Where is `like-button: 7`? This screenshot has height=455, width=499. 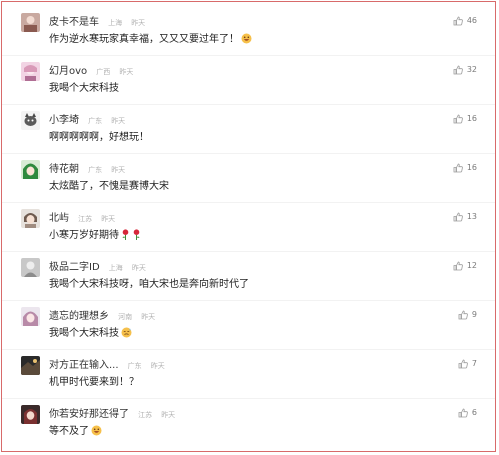 like-button: 7 is located at coordinates (467, 364).